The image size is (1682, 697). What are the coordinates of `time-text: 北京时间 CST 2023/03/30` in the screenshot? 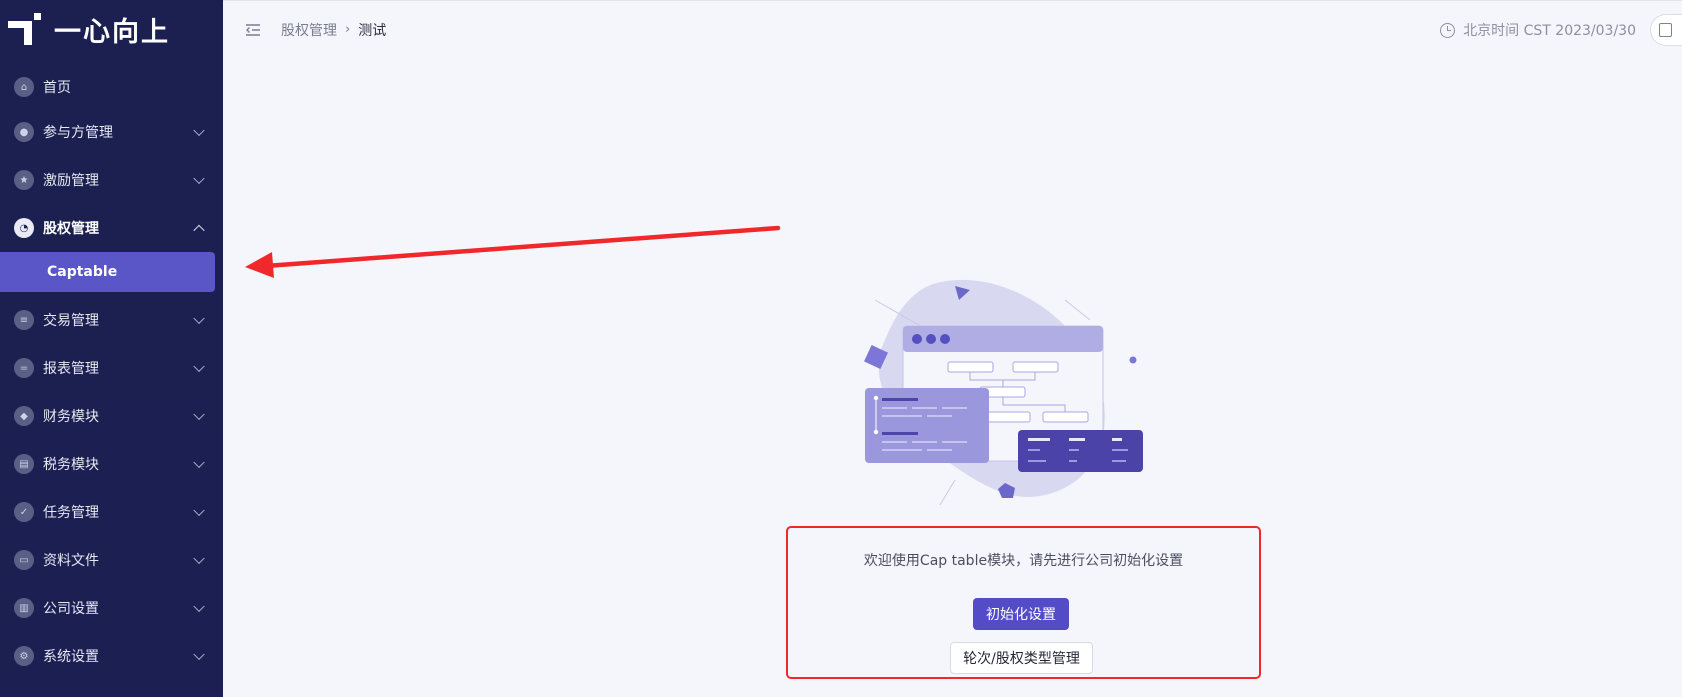 It's located at (1549, 31).